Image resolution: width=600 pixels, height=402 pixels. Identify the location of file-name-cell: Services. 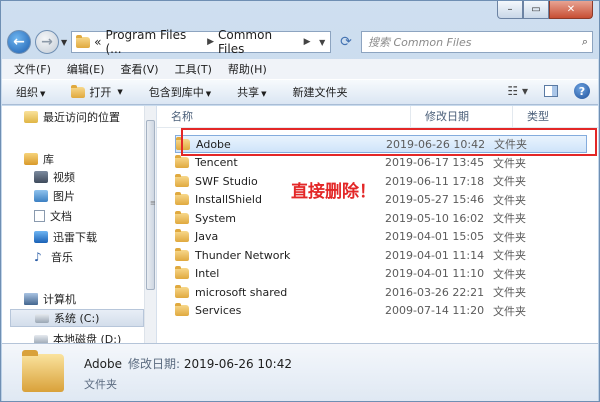
(280, 310).